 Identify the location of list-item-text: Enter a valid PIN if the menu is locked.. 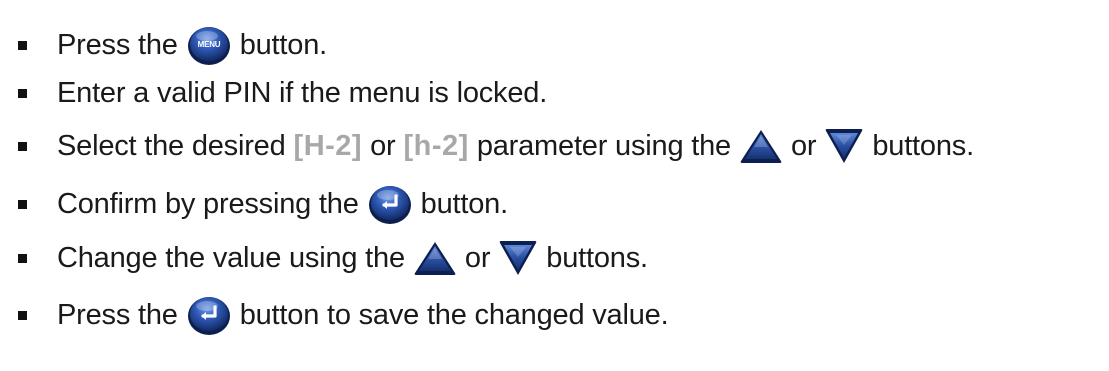
(302, 93).